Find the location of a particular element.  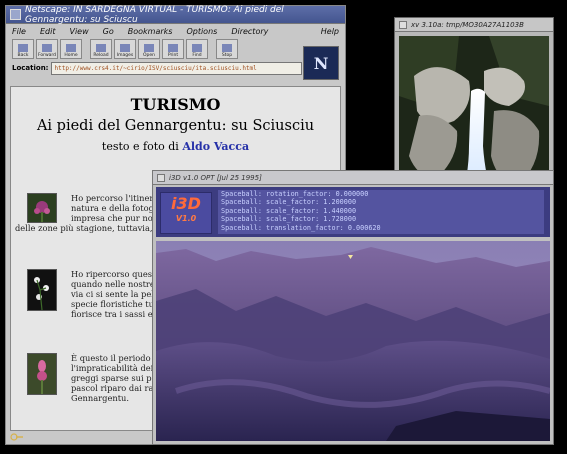

open-button: Open is located at coordinates (149, 49).